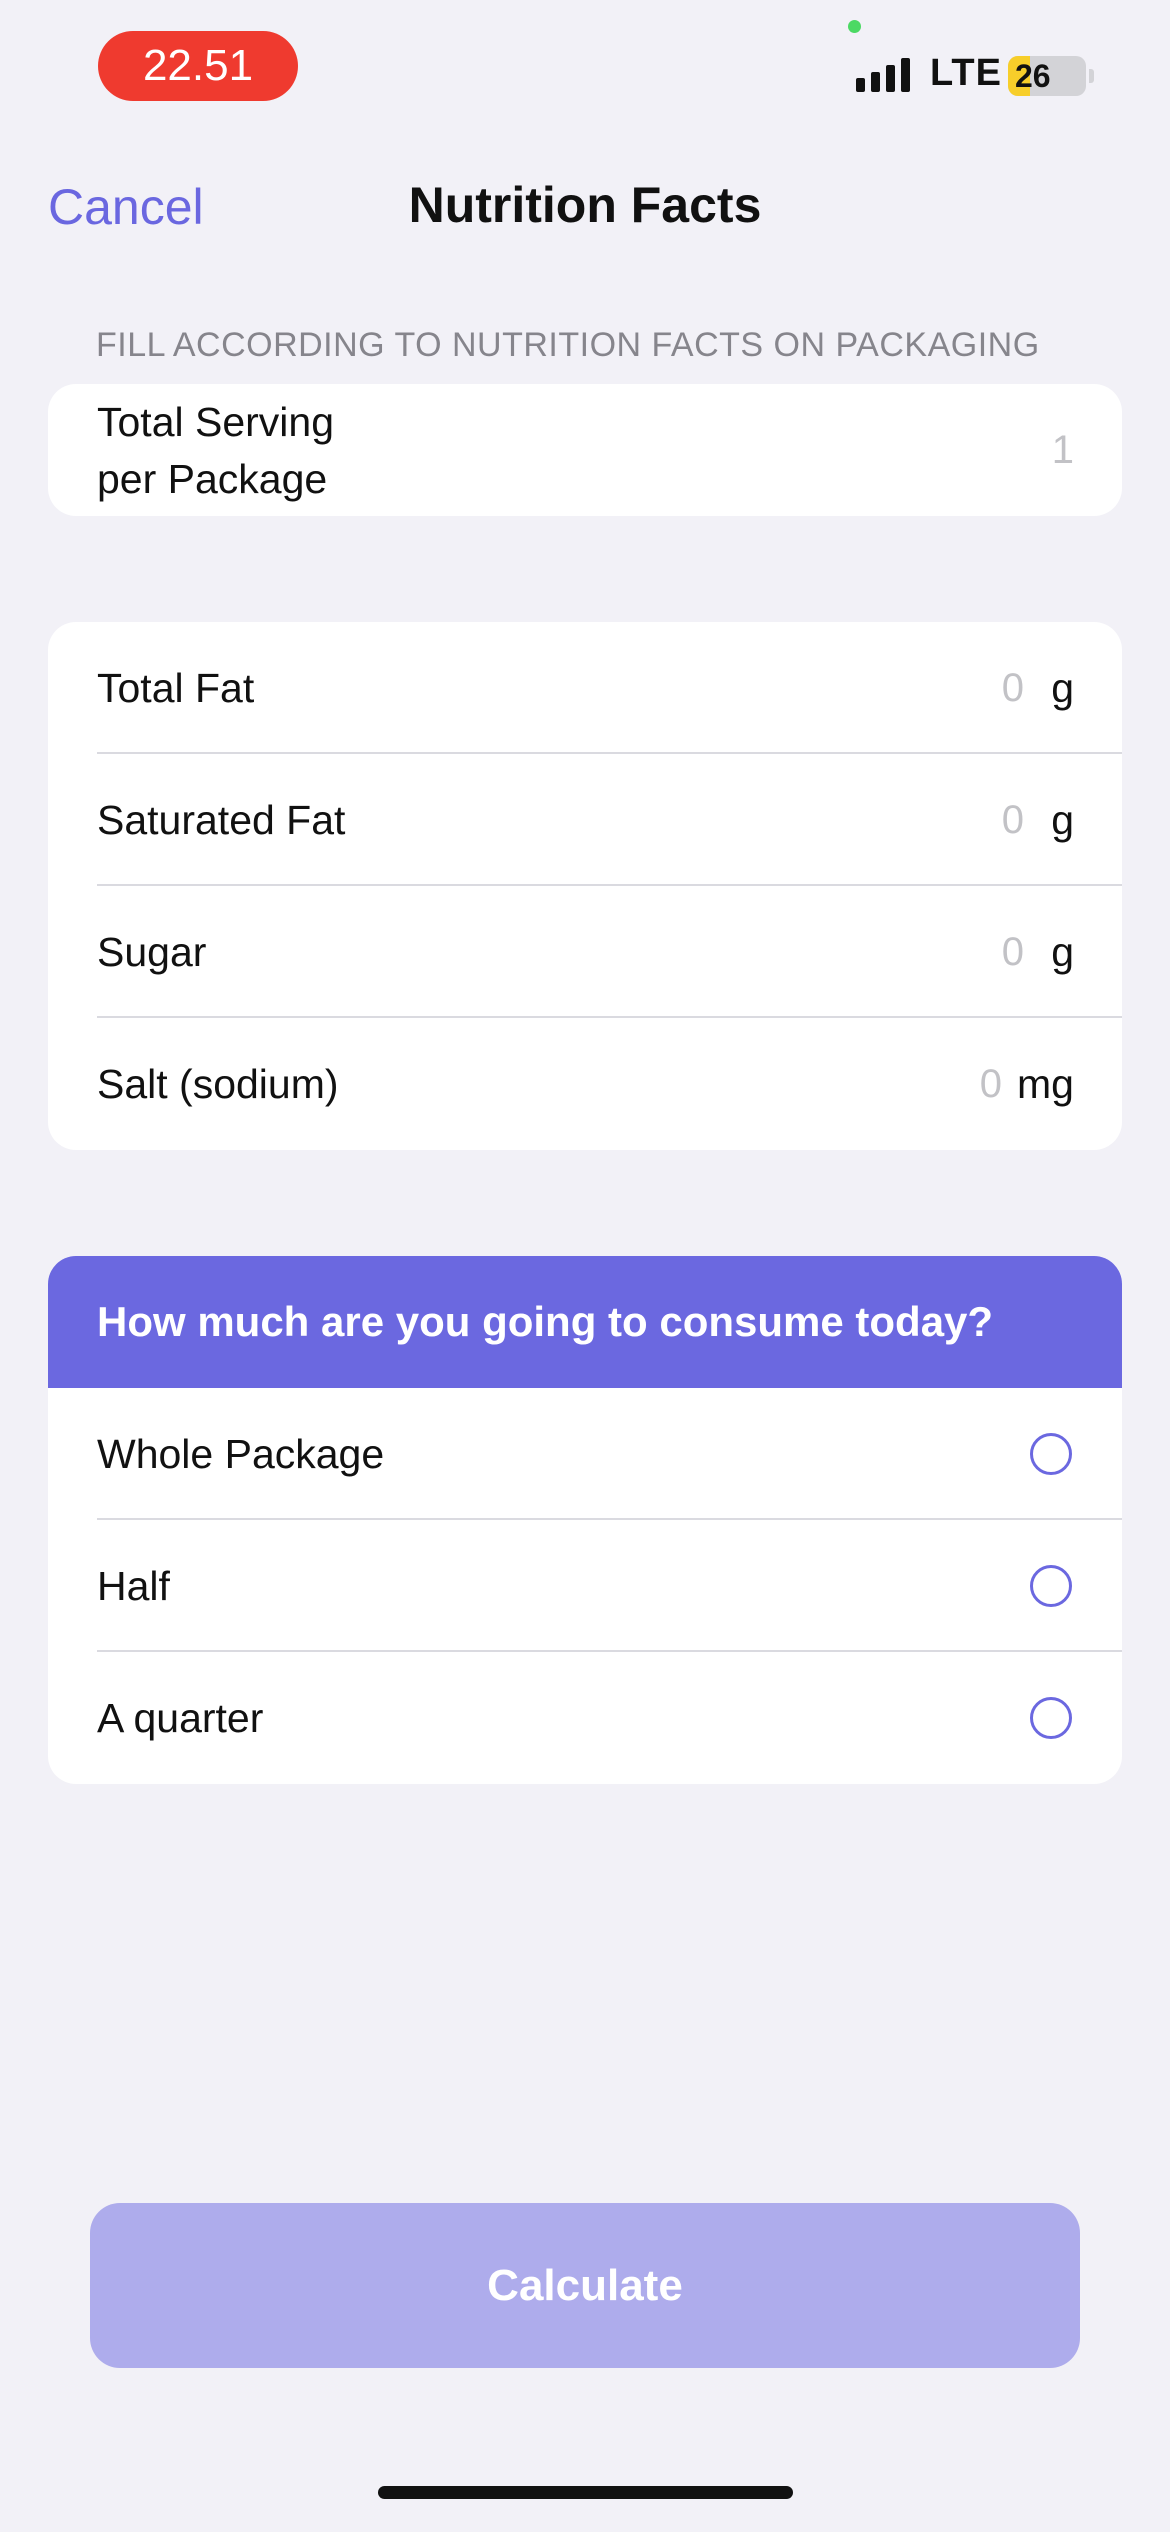  I want to click on page-title: Nutrition Facts, so click(585, 205).